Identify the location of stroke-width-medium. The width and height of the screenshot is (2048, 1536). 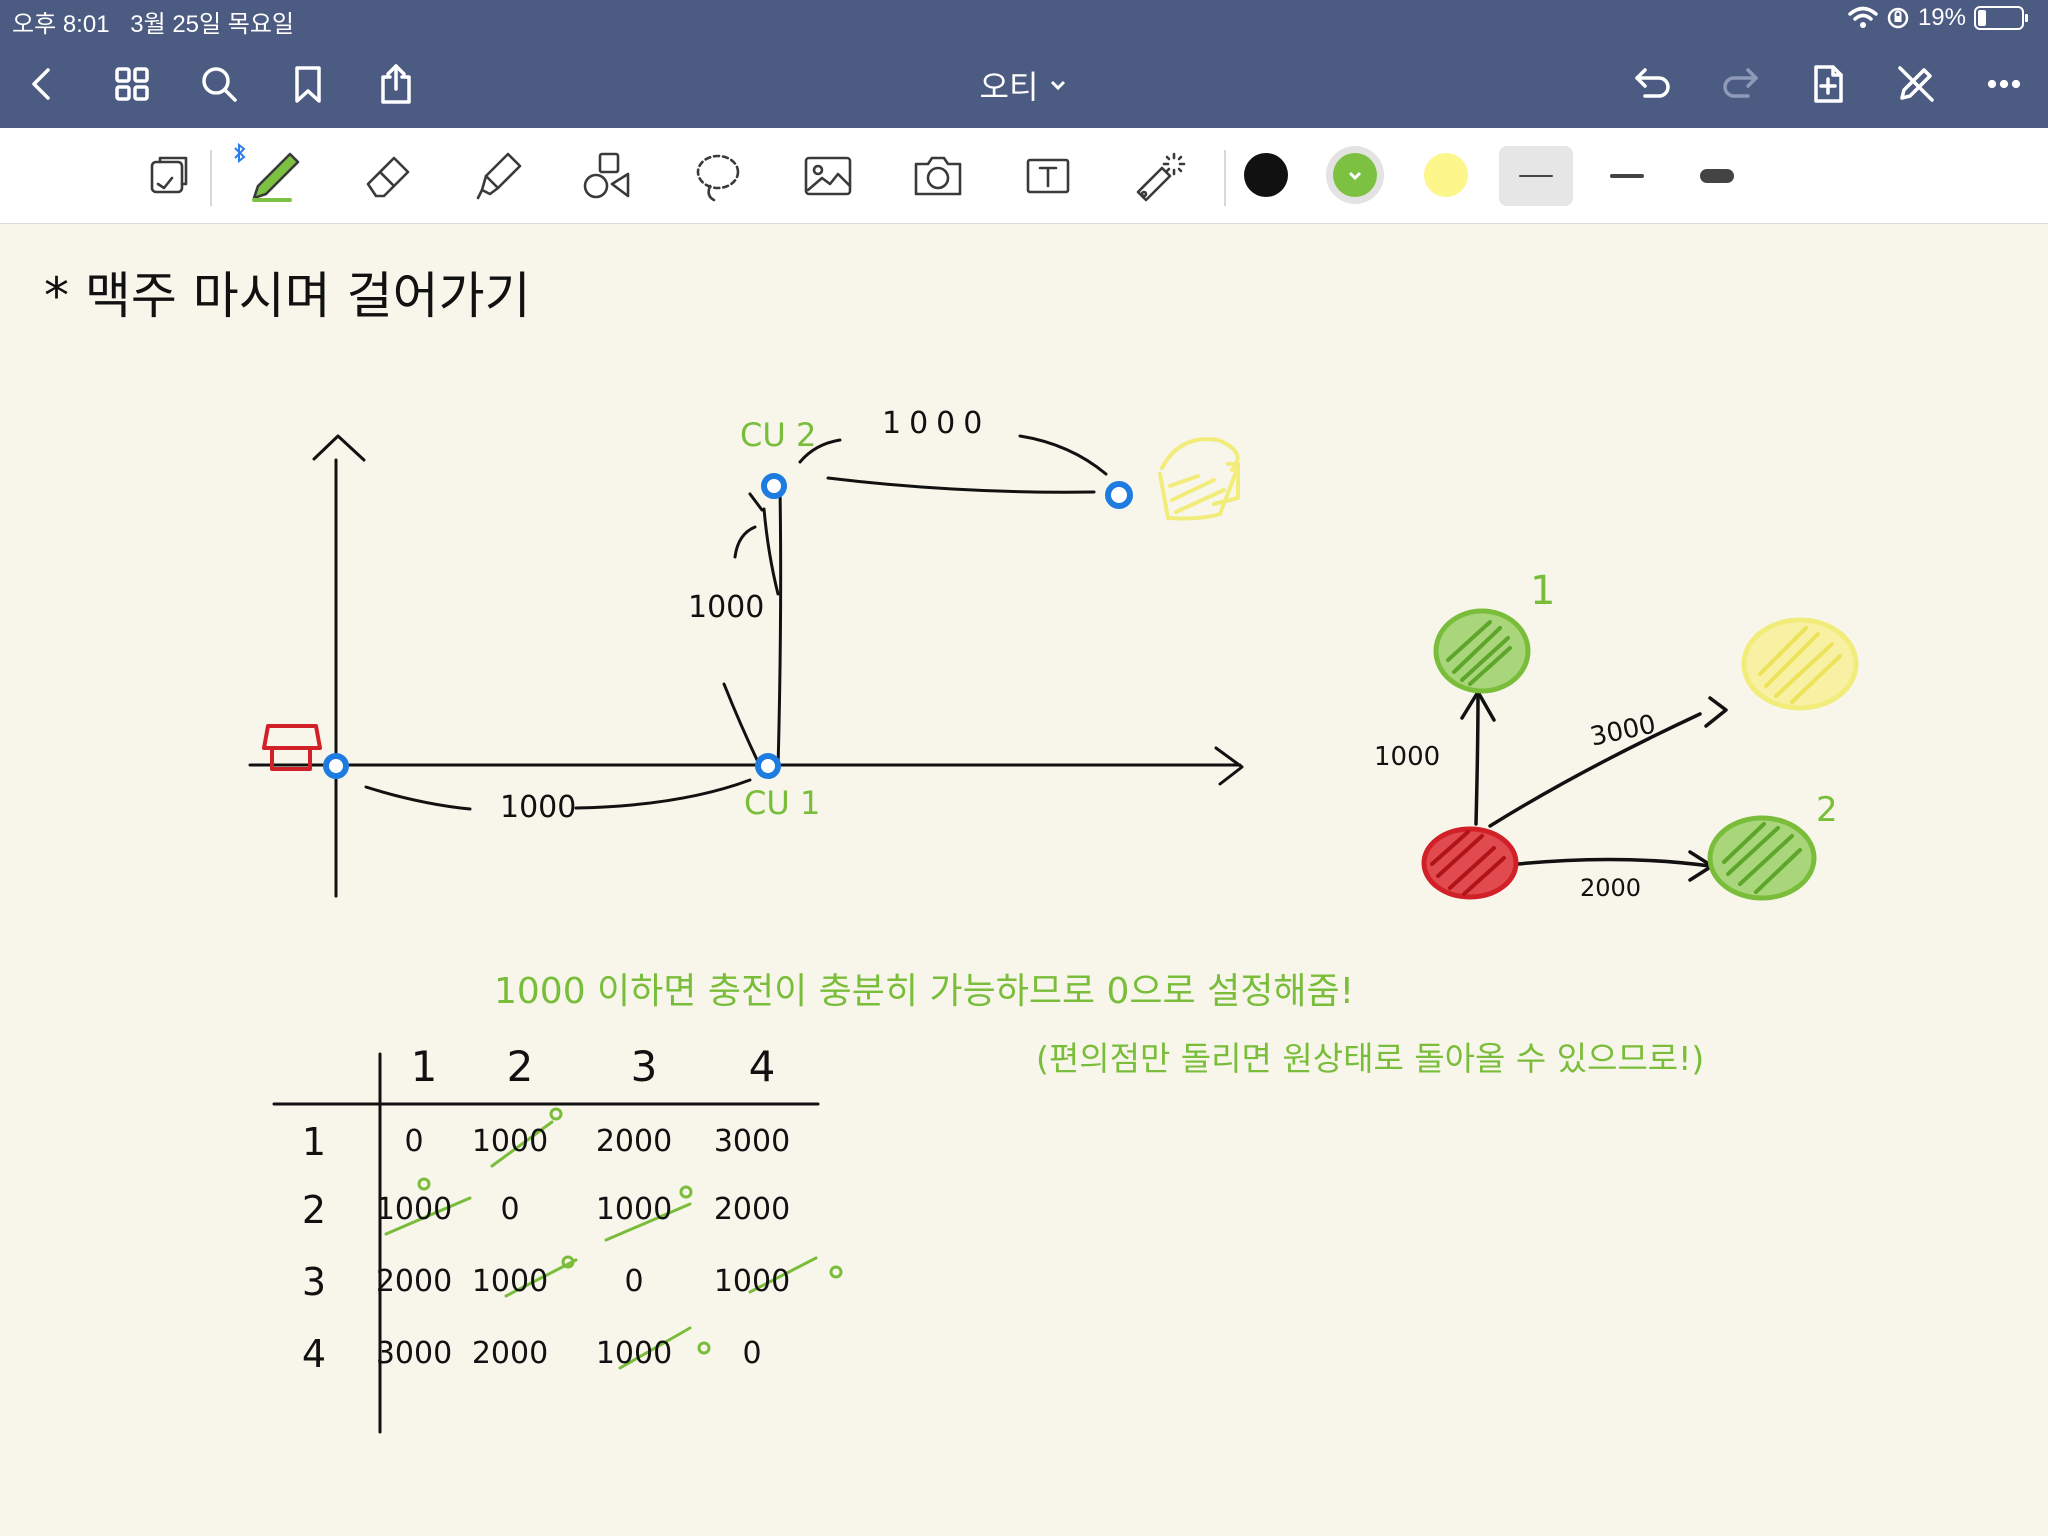
(1627, 176).